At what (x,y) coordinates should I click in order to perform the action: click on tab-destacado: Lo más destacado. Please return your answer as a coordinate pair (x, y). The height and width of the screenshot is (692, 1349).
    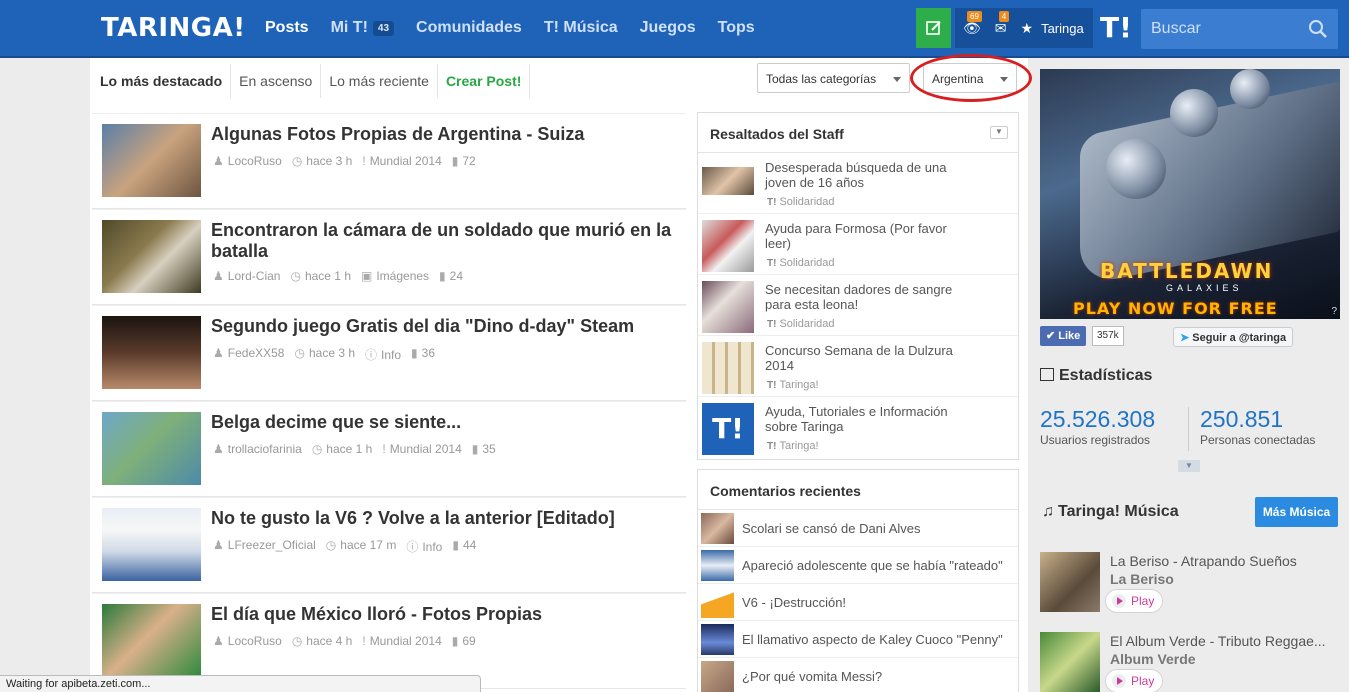
    Looking at the image, I should click on (162, 81).